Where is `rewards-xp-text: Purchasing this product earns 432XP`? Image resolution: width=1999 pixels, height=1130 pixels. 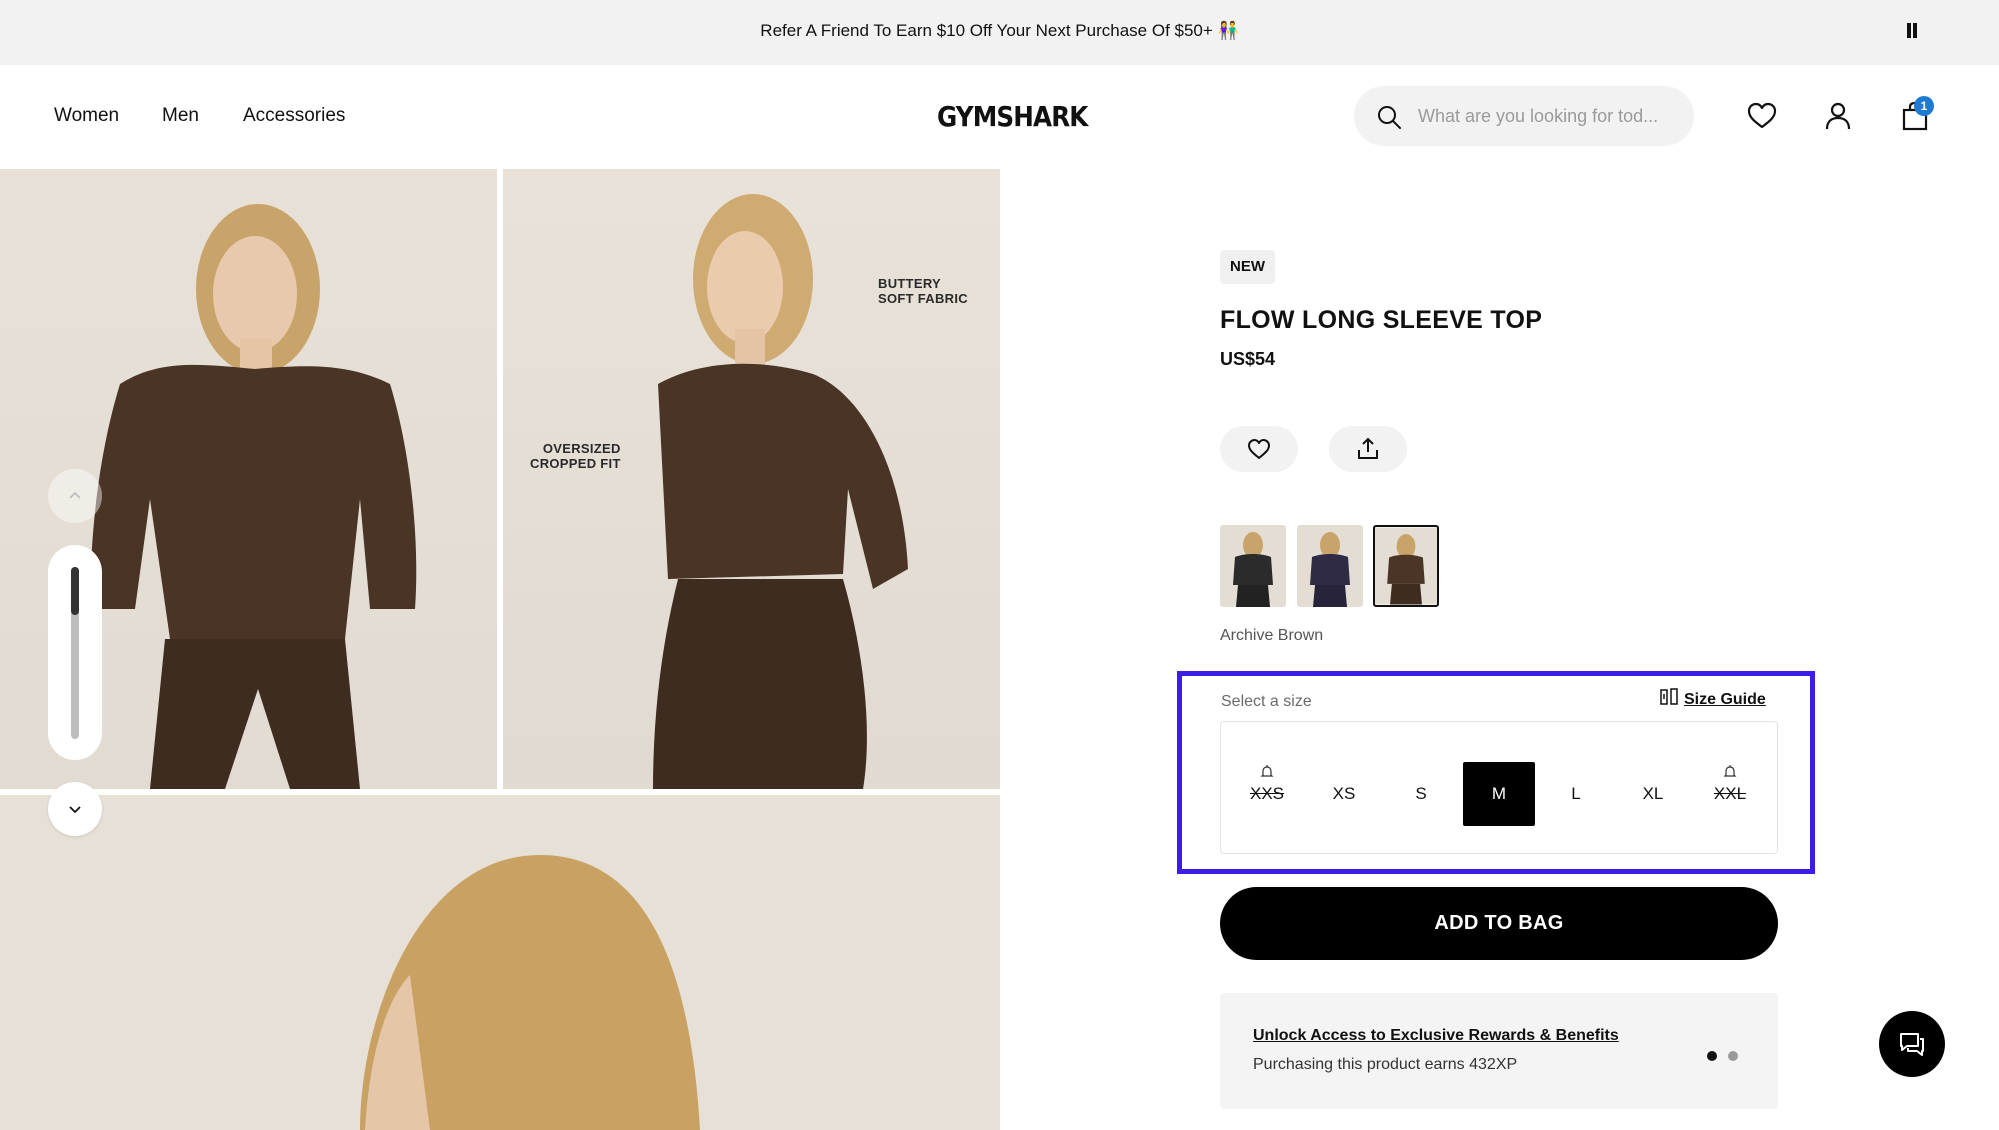 rewards-xp-text: Purchasing this product earns 432XP is located at coordinates (1385, 1064).